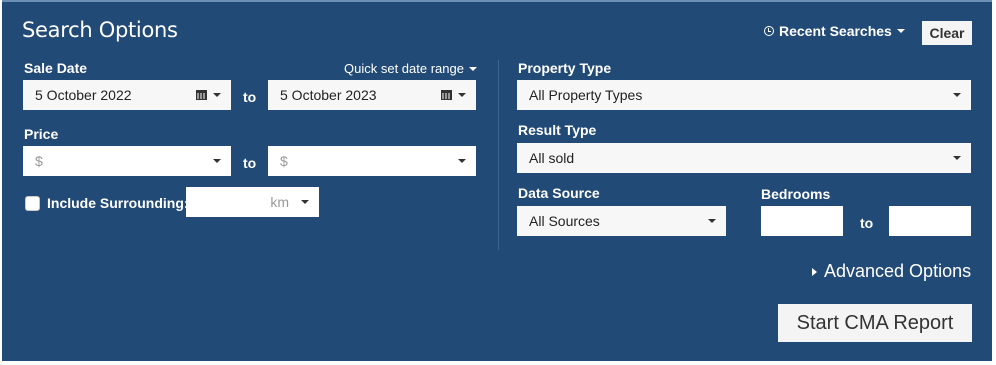  Describe the element at coordinates (252, 202) in the screenshot. I see `surrounding-distance-select: km` at that location.